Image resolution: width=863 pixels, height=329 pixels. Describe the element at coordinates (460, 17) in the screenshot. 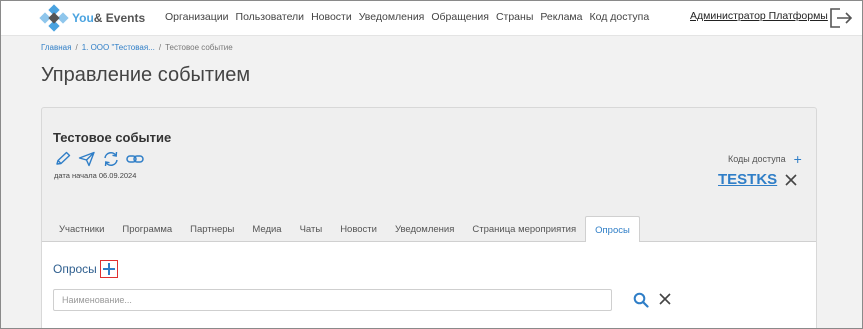

I see `nav-item-requests: Обращения` at that location.